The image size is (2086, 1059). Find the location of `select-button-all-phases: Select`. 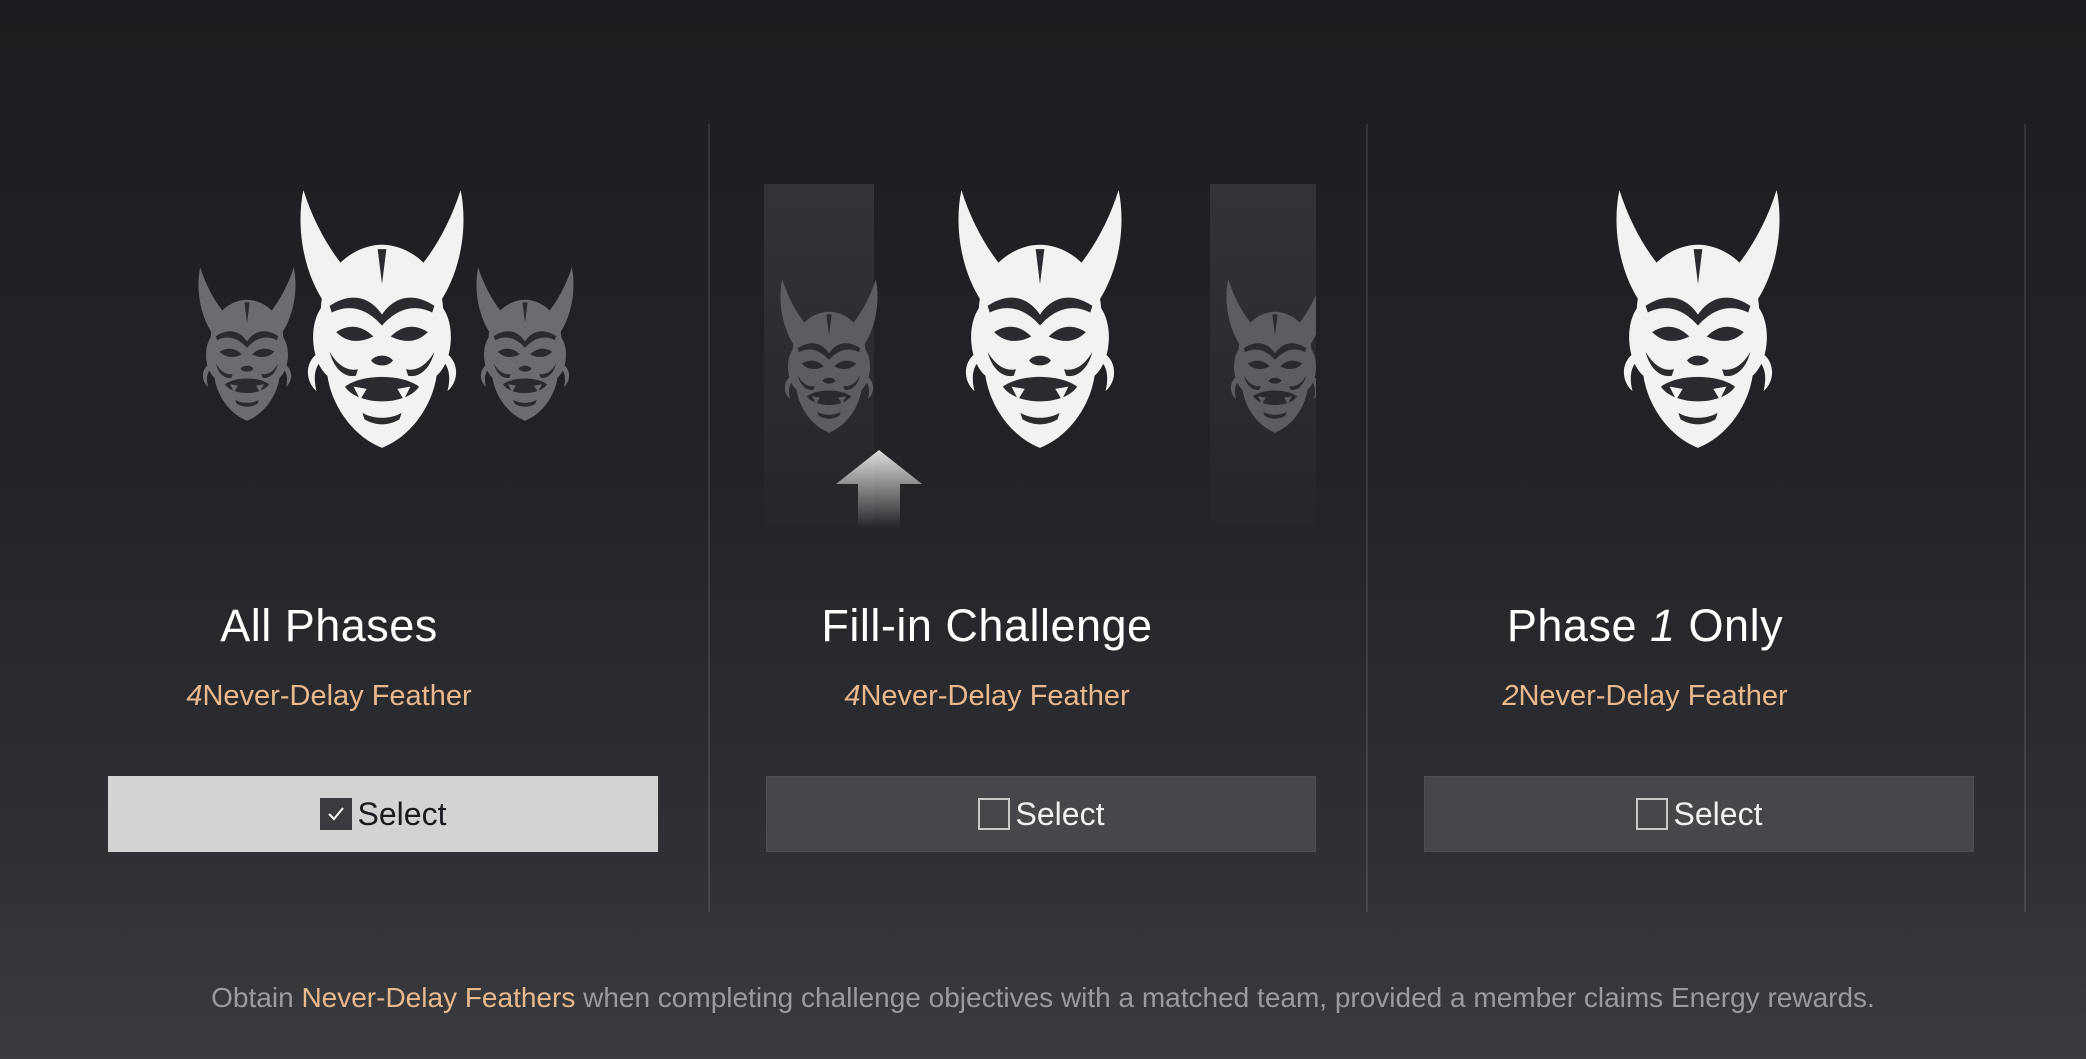

select-button-all-phases: Select is located at coordinates (383, 814).